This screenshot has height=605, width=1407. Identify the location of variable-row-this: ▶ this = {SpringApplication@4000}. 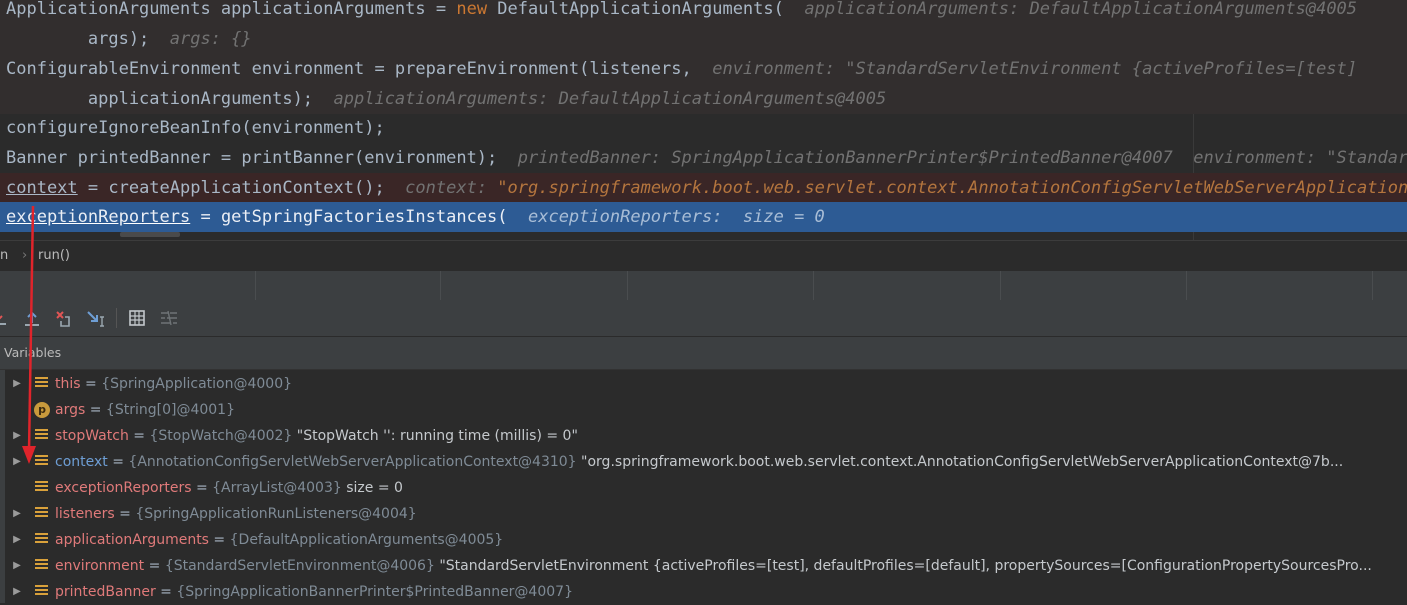
(703, 384).